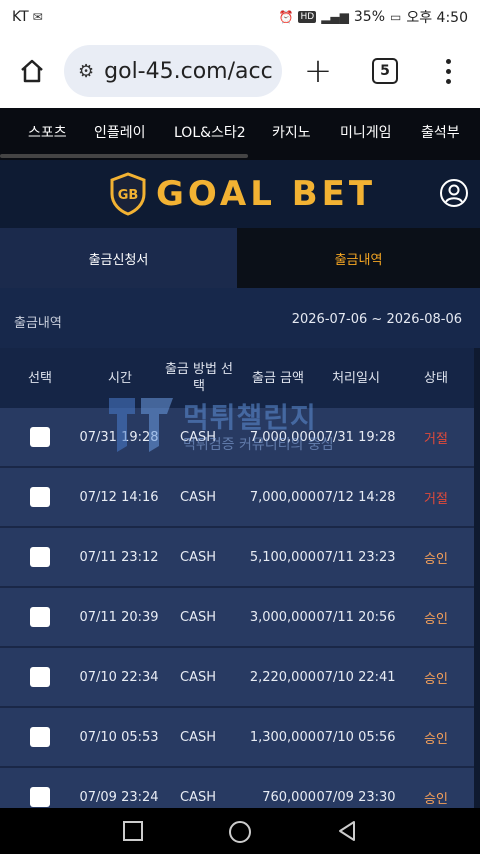  What do you see at coordinates (307, 17) in the screenshot?
I see `hd-icon: HD` at bounding box center [307, 17].